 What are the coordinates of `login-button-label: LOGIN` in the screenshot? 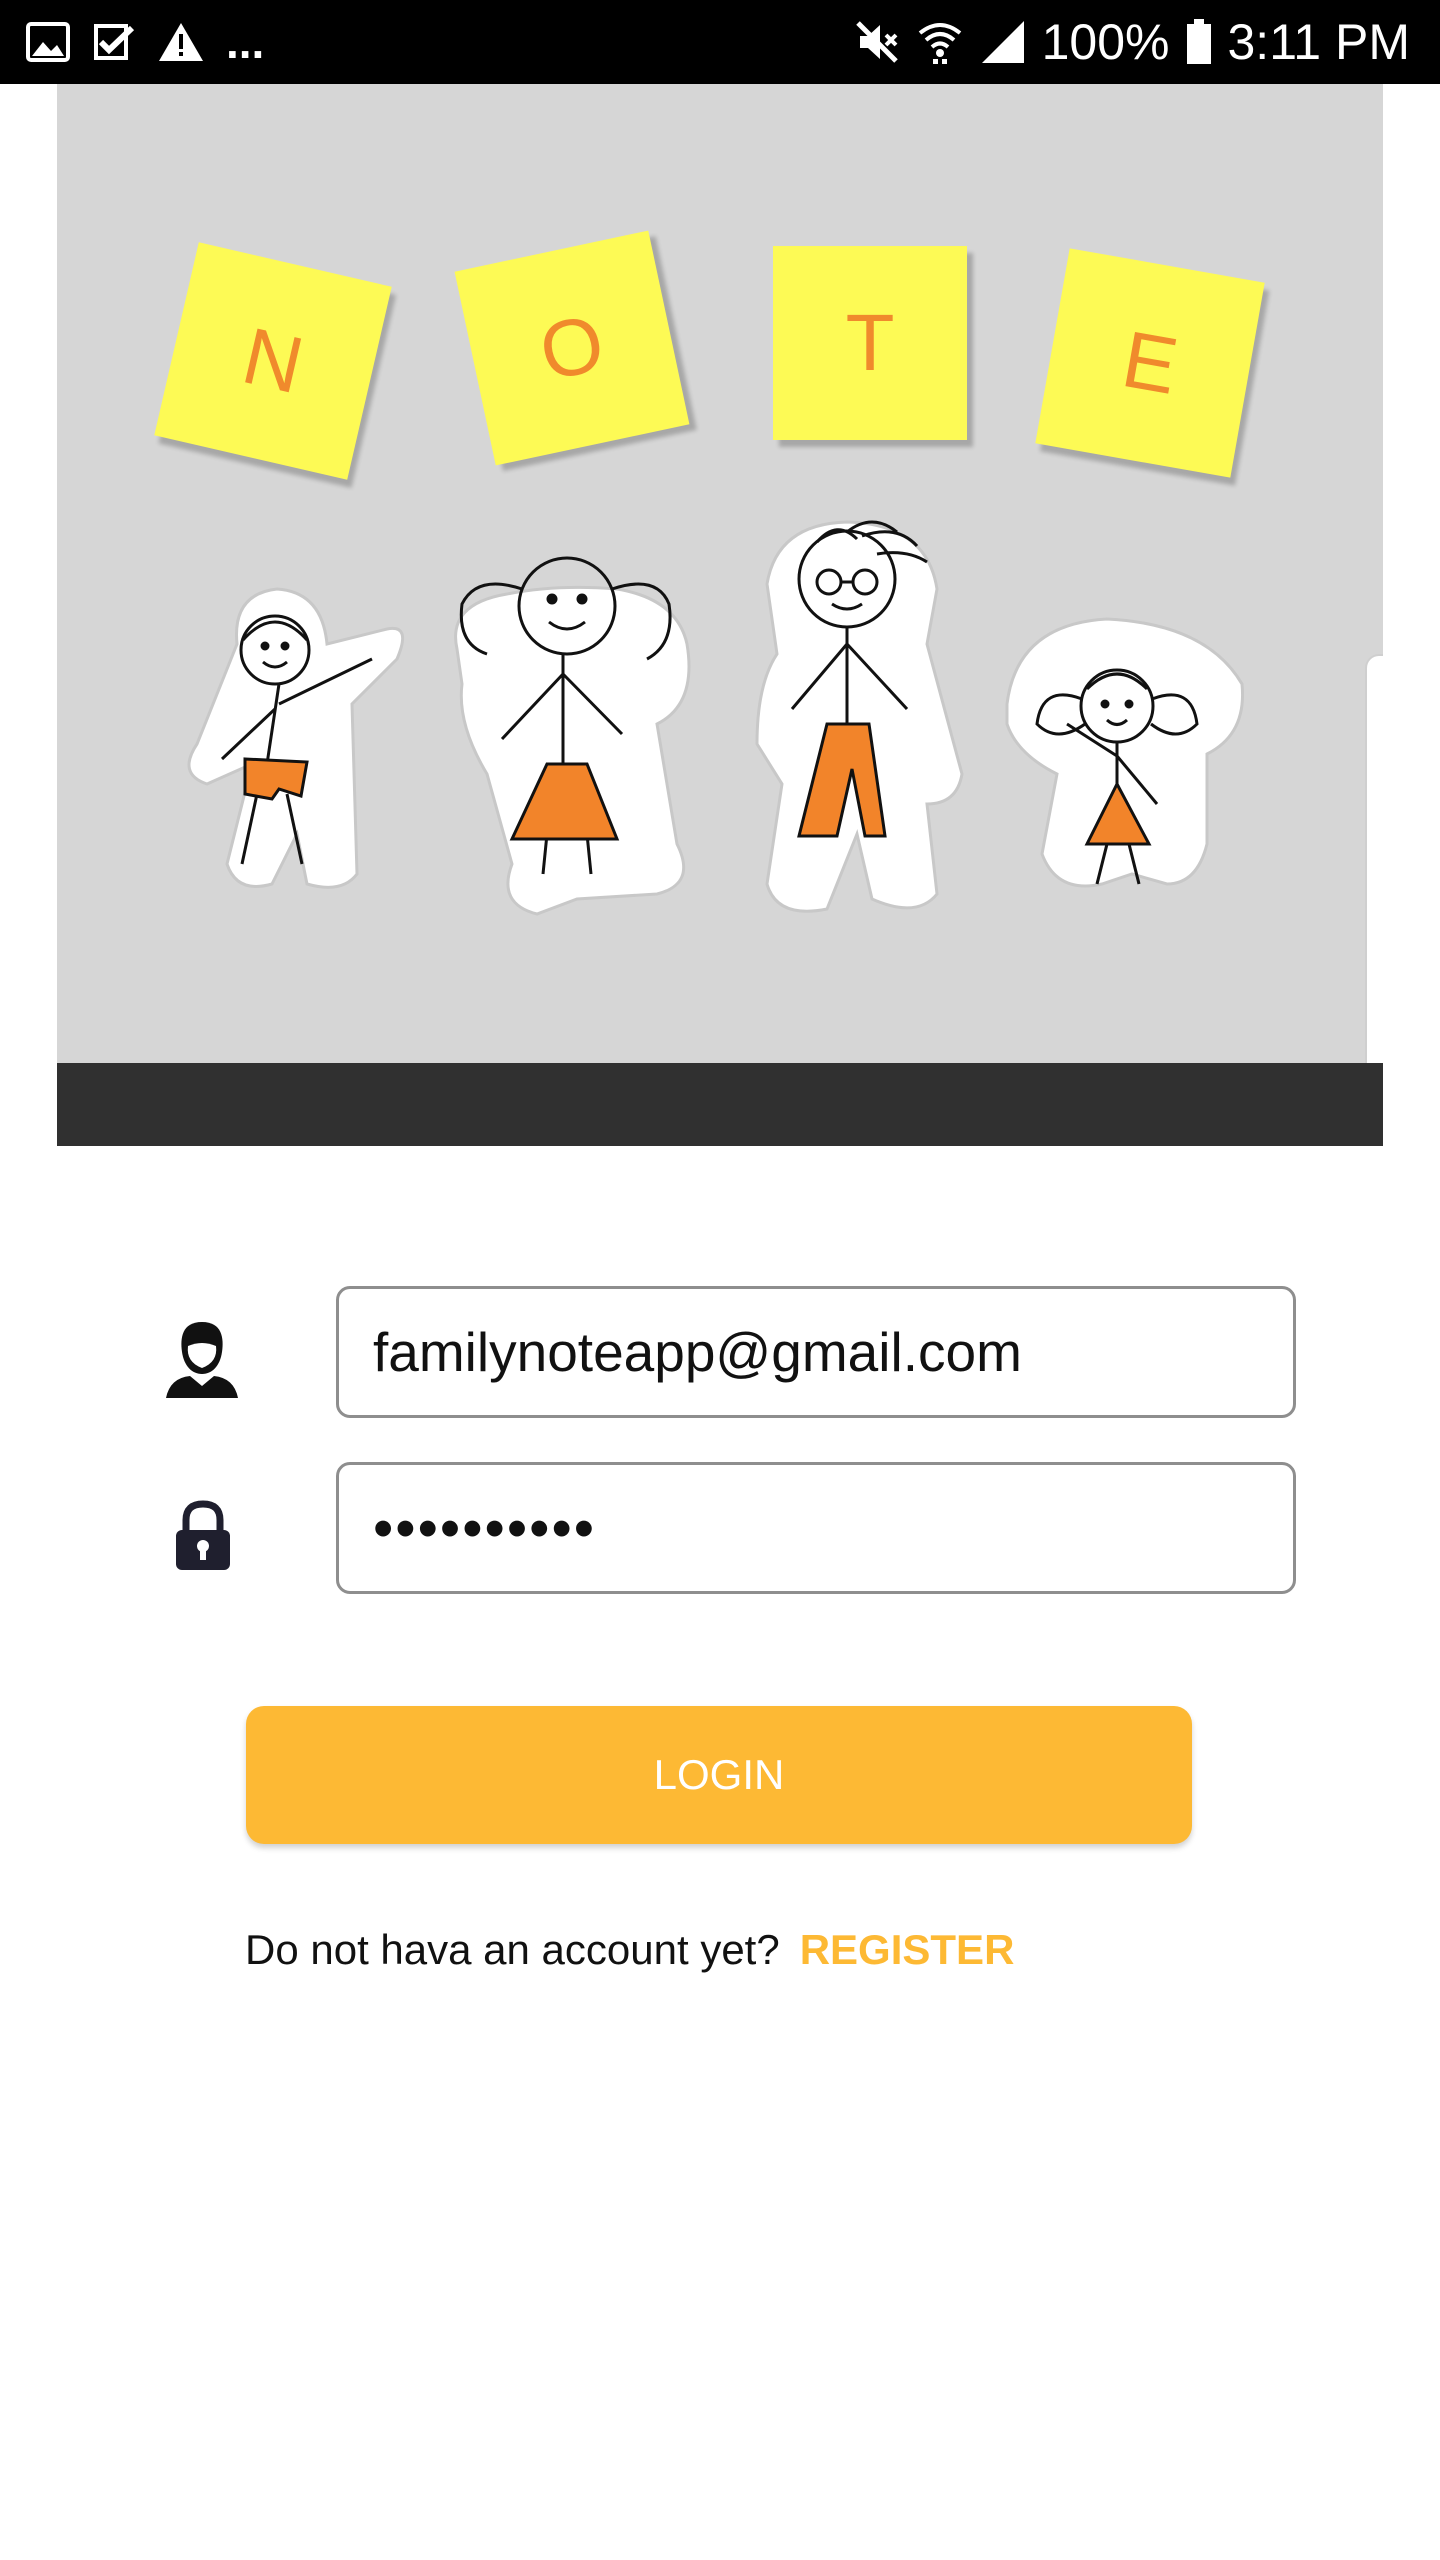 It's located at (719, 1774).